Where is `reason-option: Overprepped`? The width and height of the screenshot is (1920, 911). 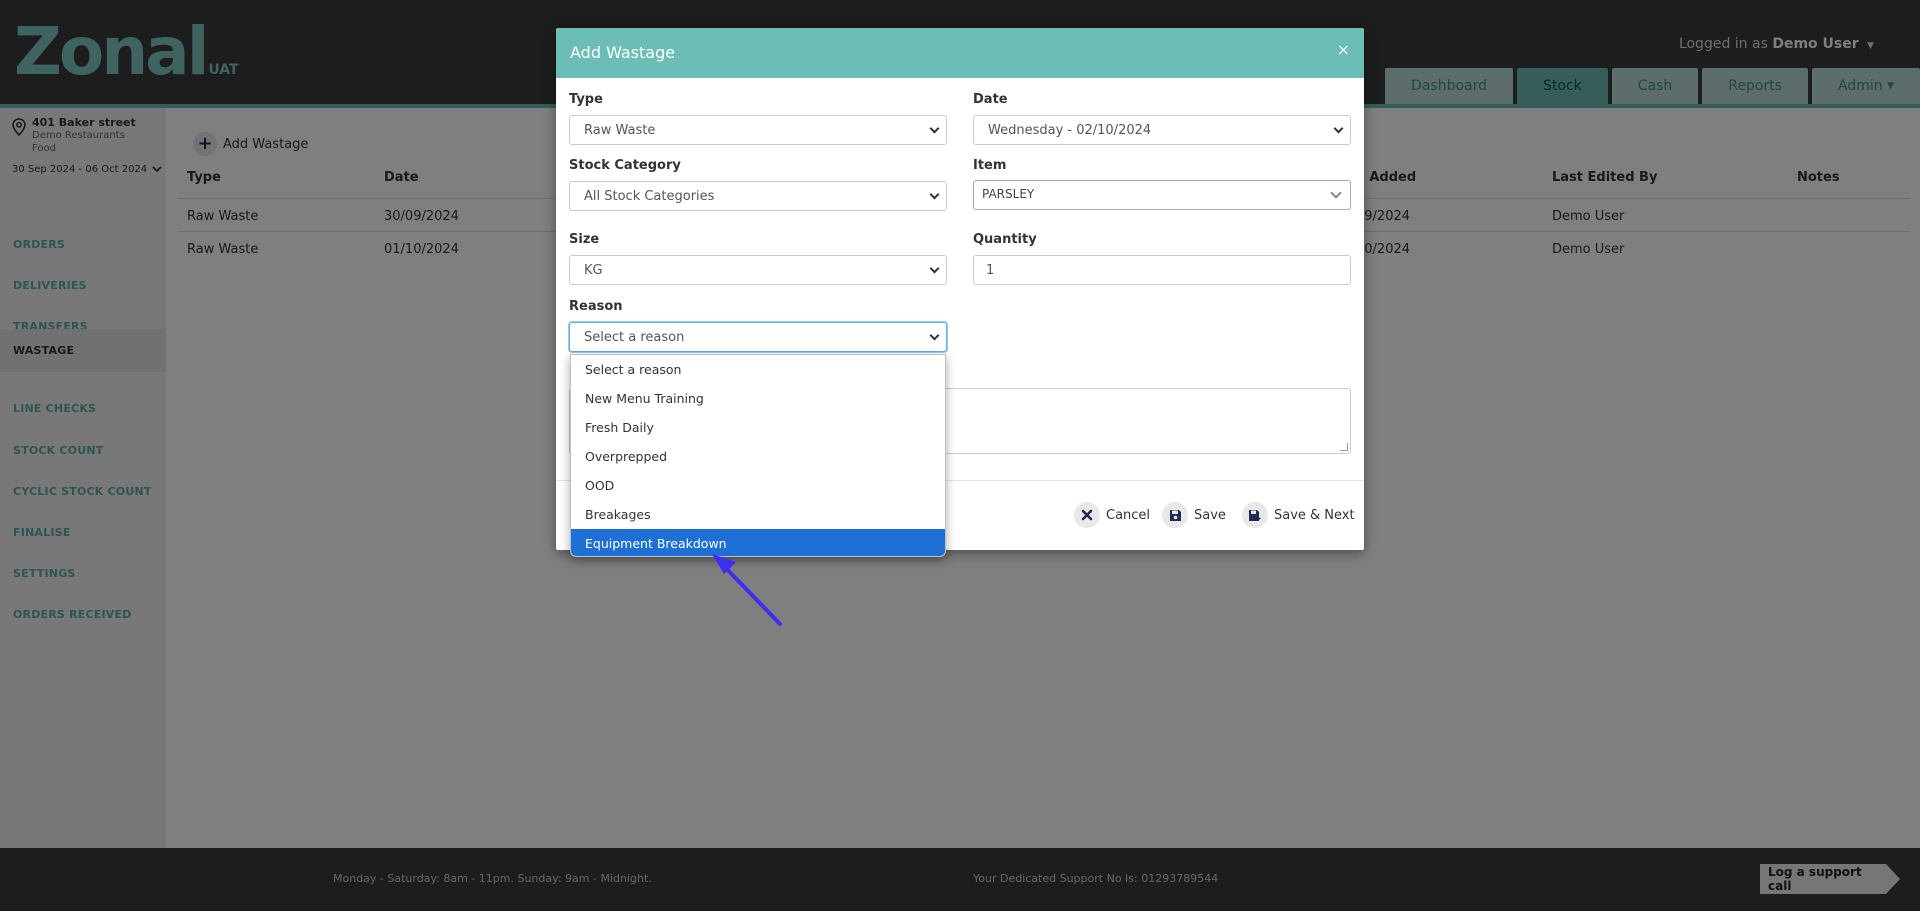
reason-option: Overprepped is located at coordinates (758, 456).